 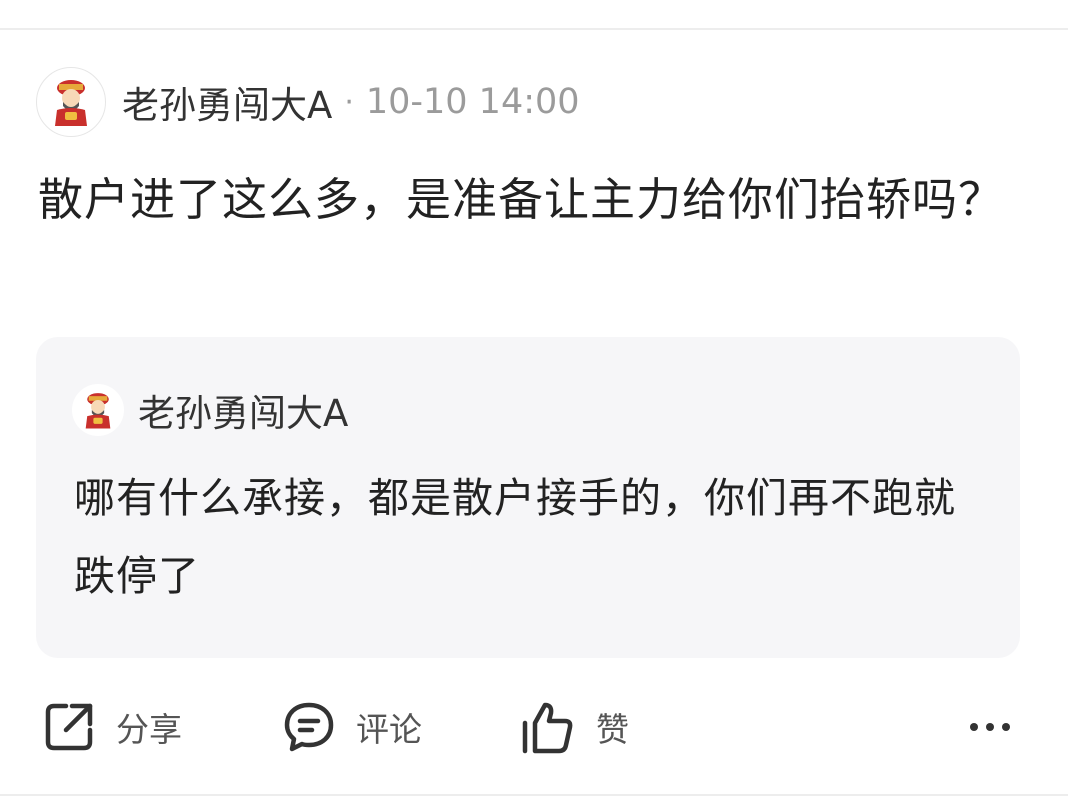 I want to click on share-label: 分享, so click(x=149, y=729).